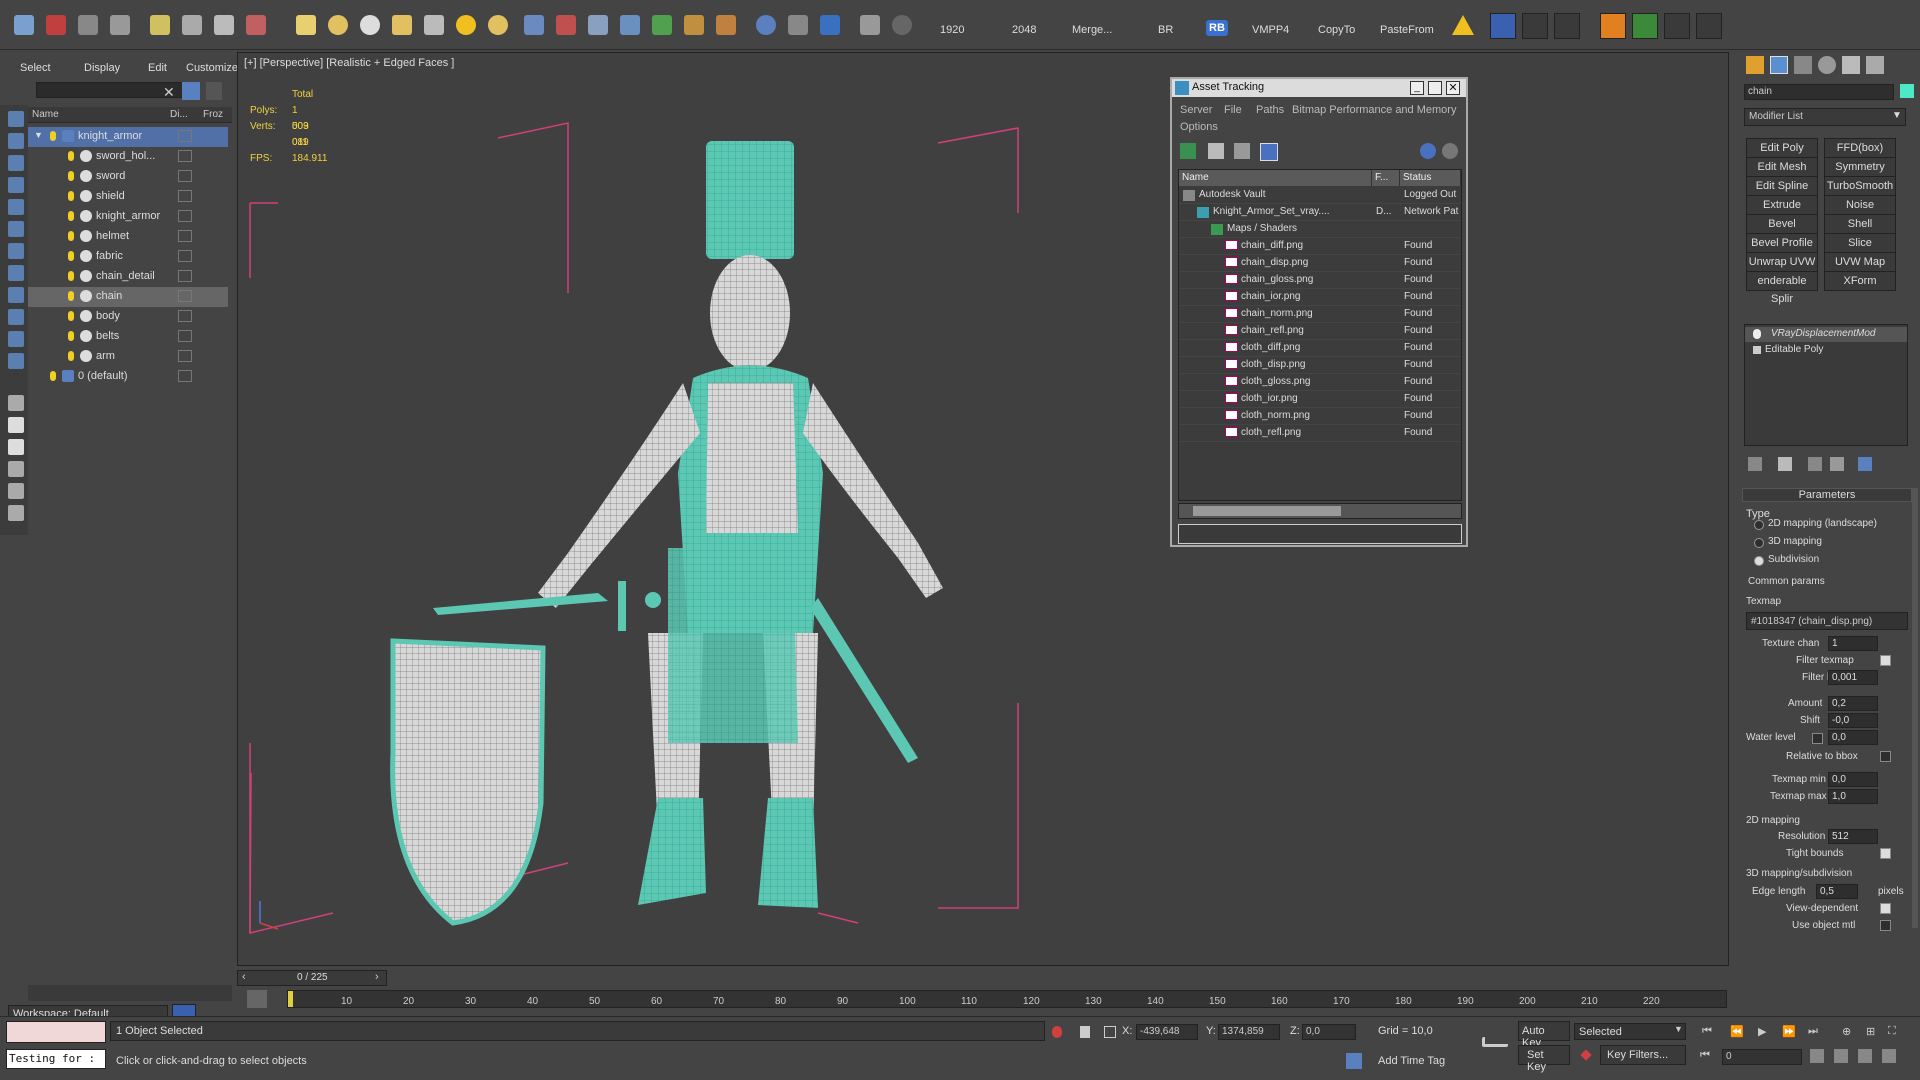 This screenshot has width=1920, height=1080. What do you see at coordinates (750, 313) in the screenshot?
I see `head-mesh` at bounding box center [750, 313].